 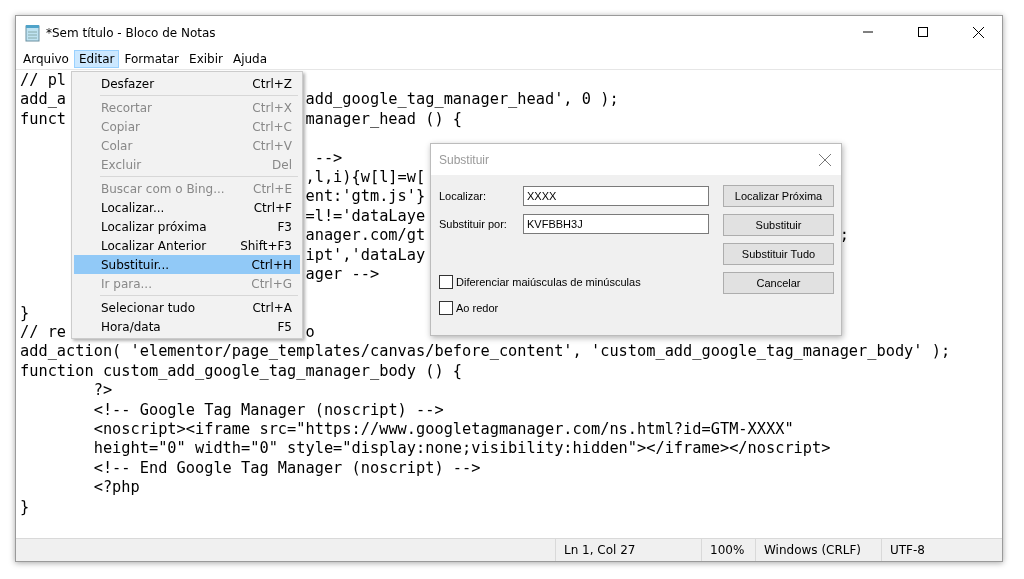 I want to click on menu-item: Desfazer Ctrl+Z, so click(x=187, y=83).